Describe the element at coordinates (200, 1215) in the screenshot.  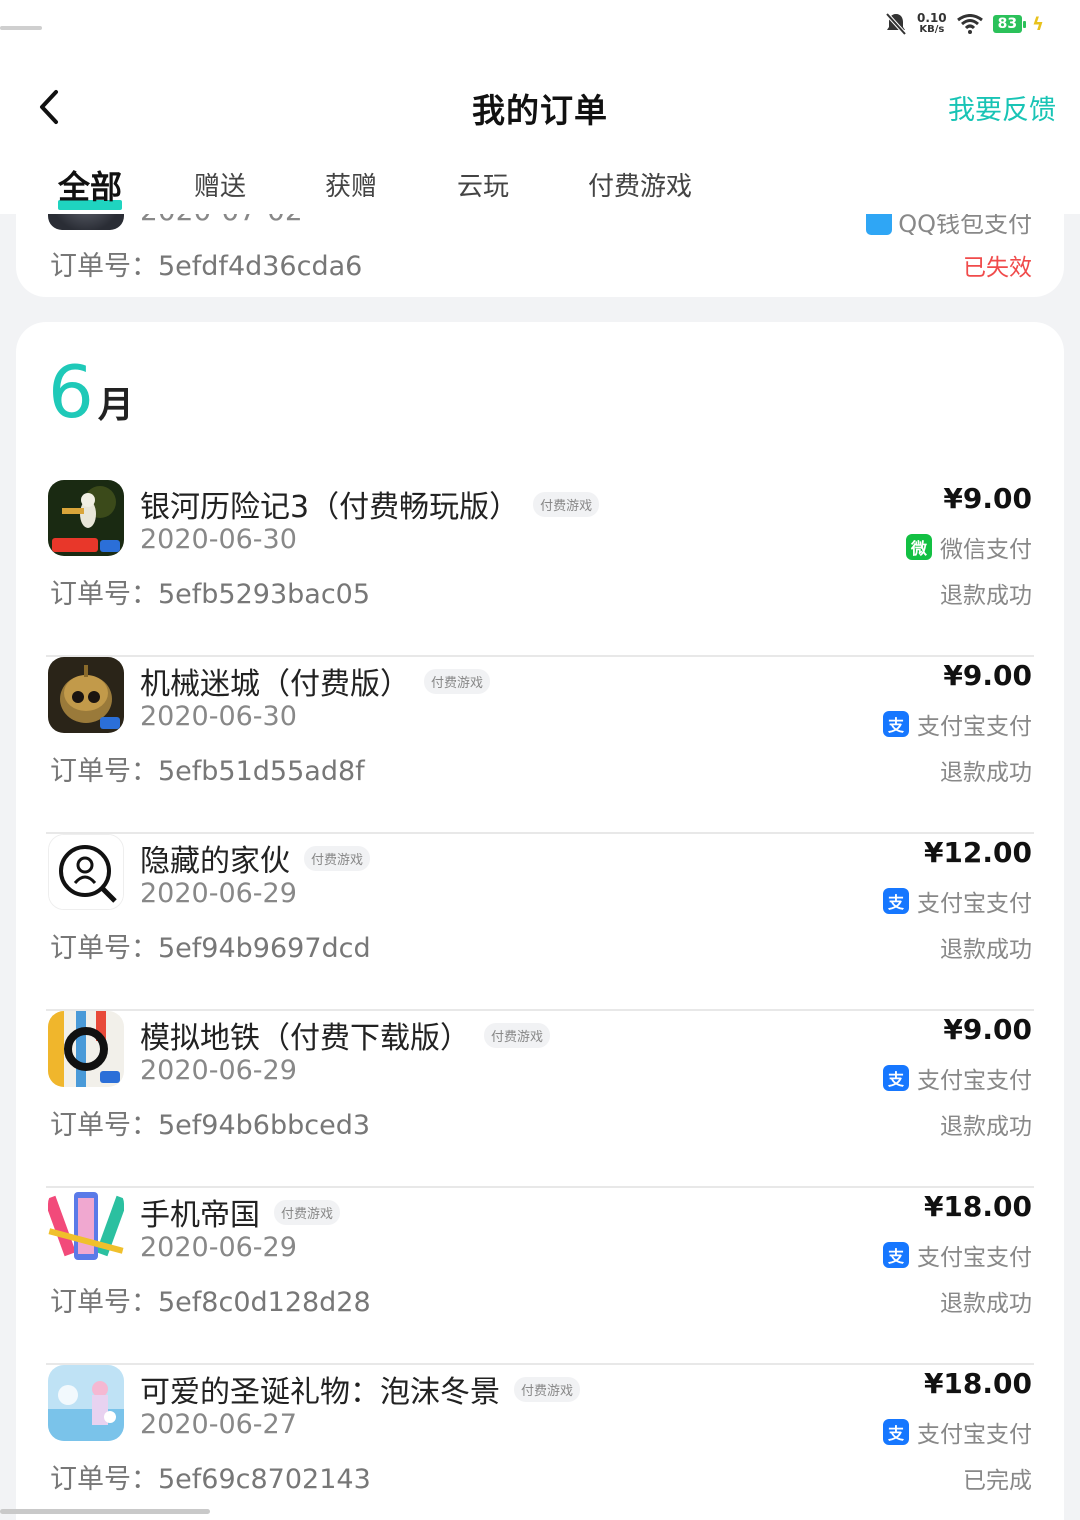
I see `game-title: 手机帝国` at that location.